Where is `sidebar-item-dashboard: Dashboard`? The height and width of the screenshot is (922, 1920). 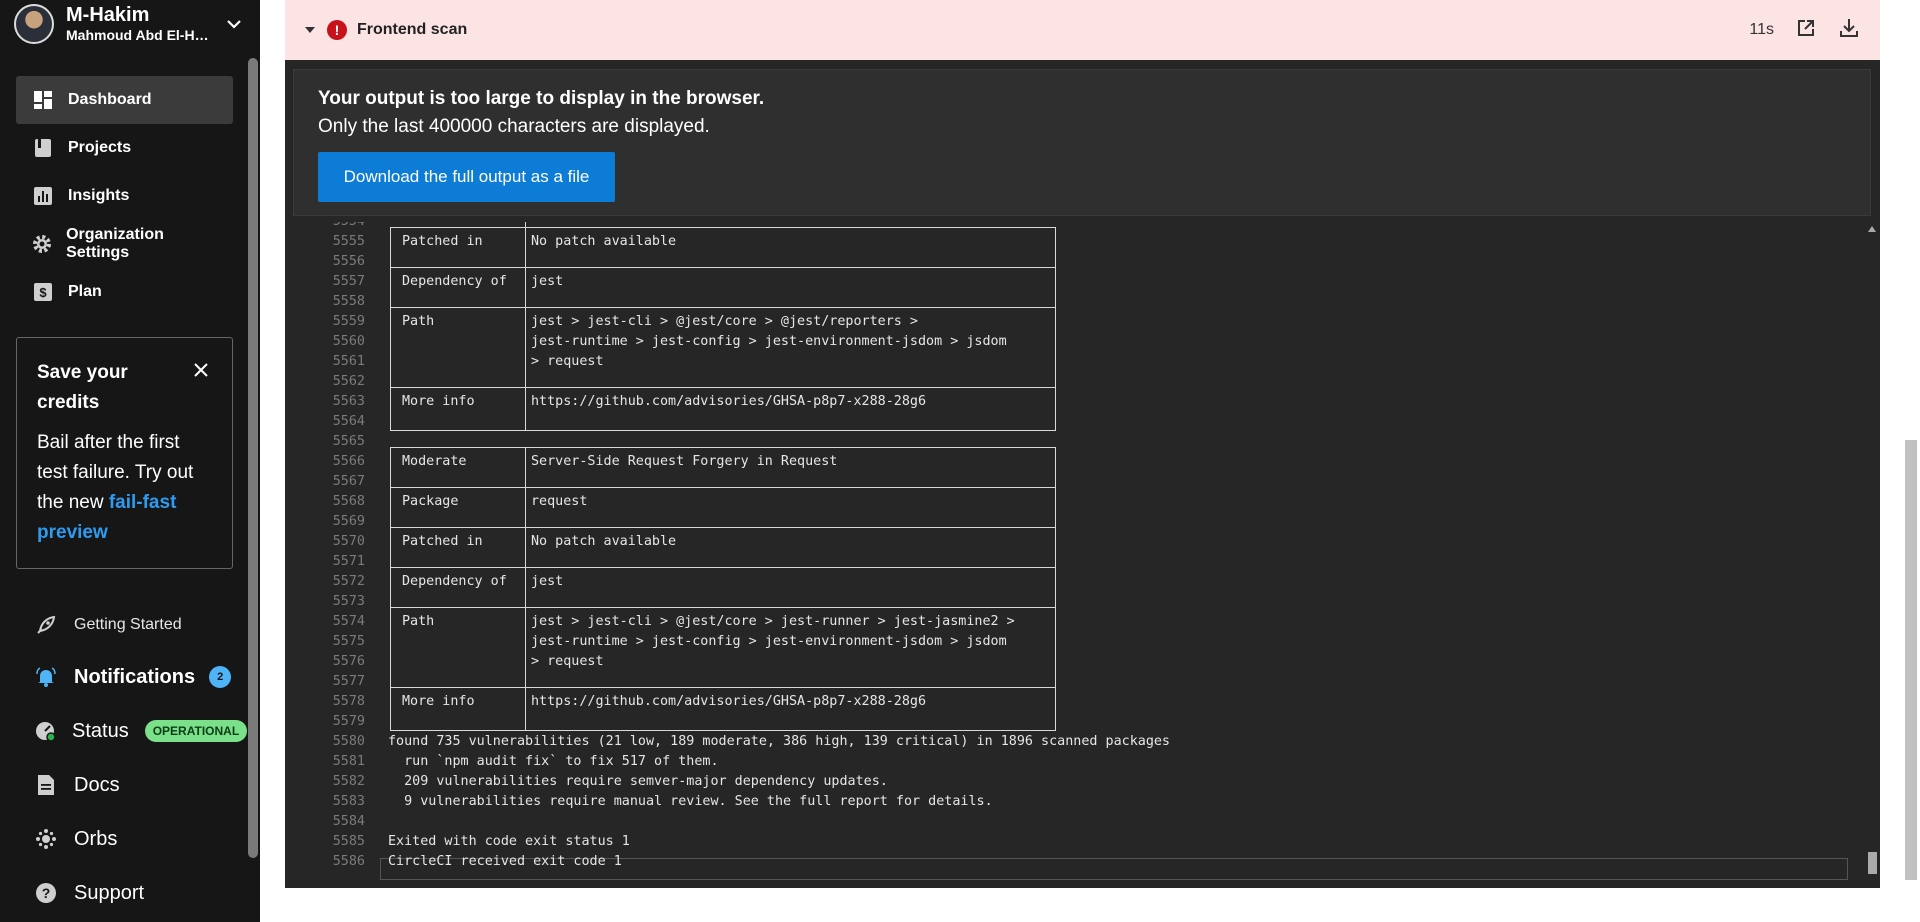
sidebar-item-dashboard: Dashboard is located at coordinates (124, 100).